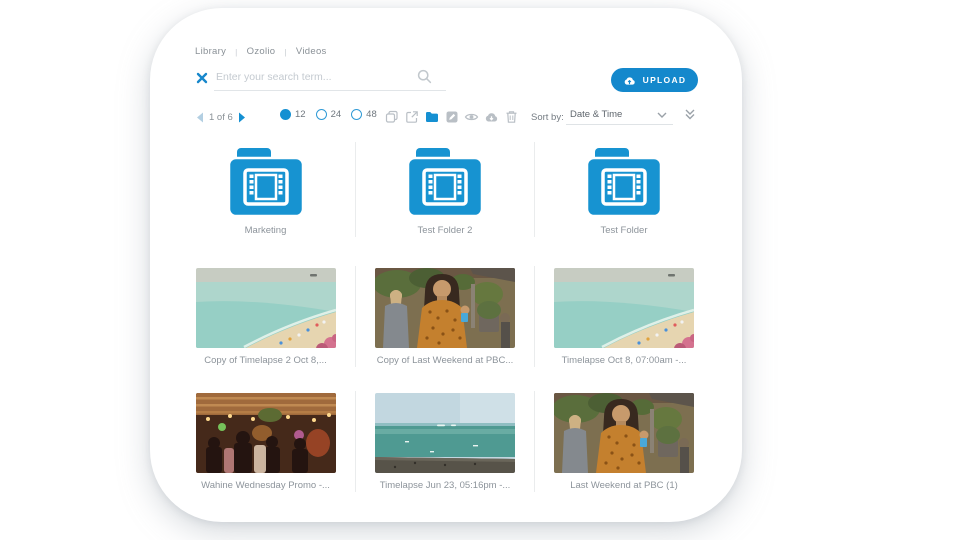 The width and height of the screenshot is (960, 540). Describe the element at coordinates (364, 114) in the screenshot. I see `page-size-48: 48` at that location.